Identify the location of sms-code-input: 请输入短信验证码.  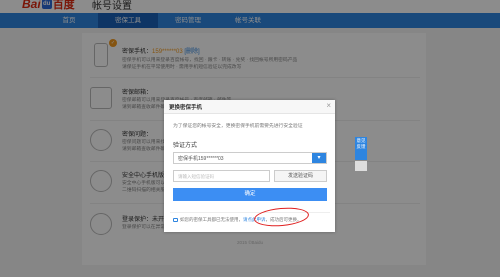
(221, 176).